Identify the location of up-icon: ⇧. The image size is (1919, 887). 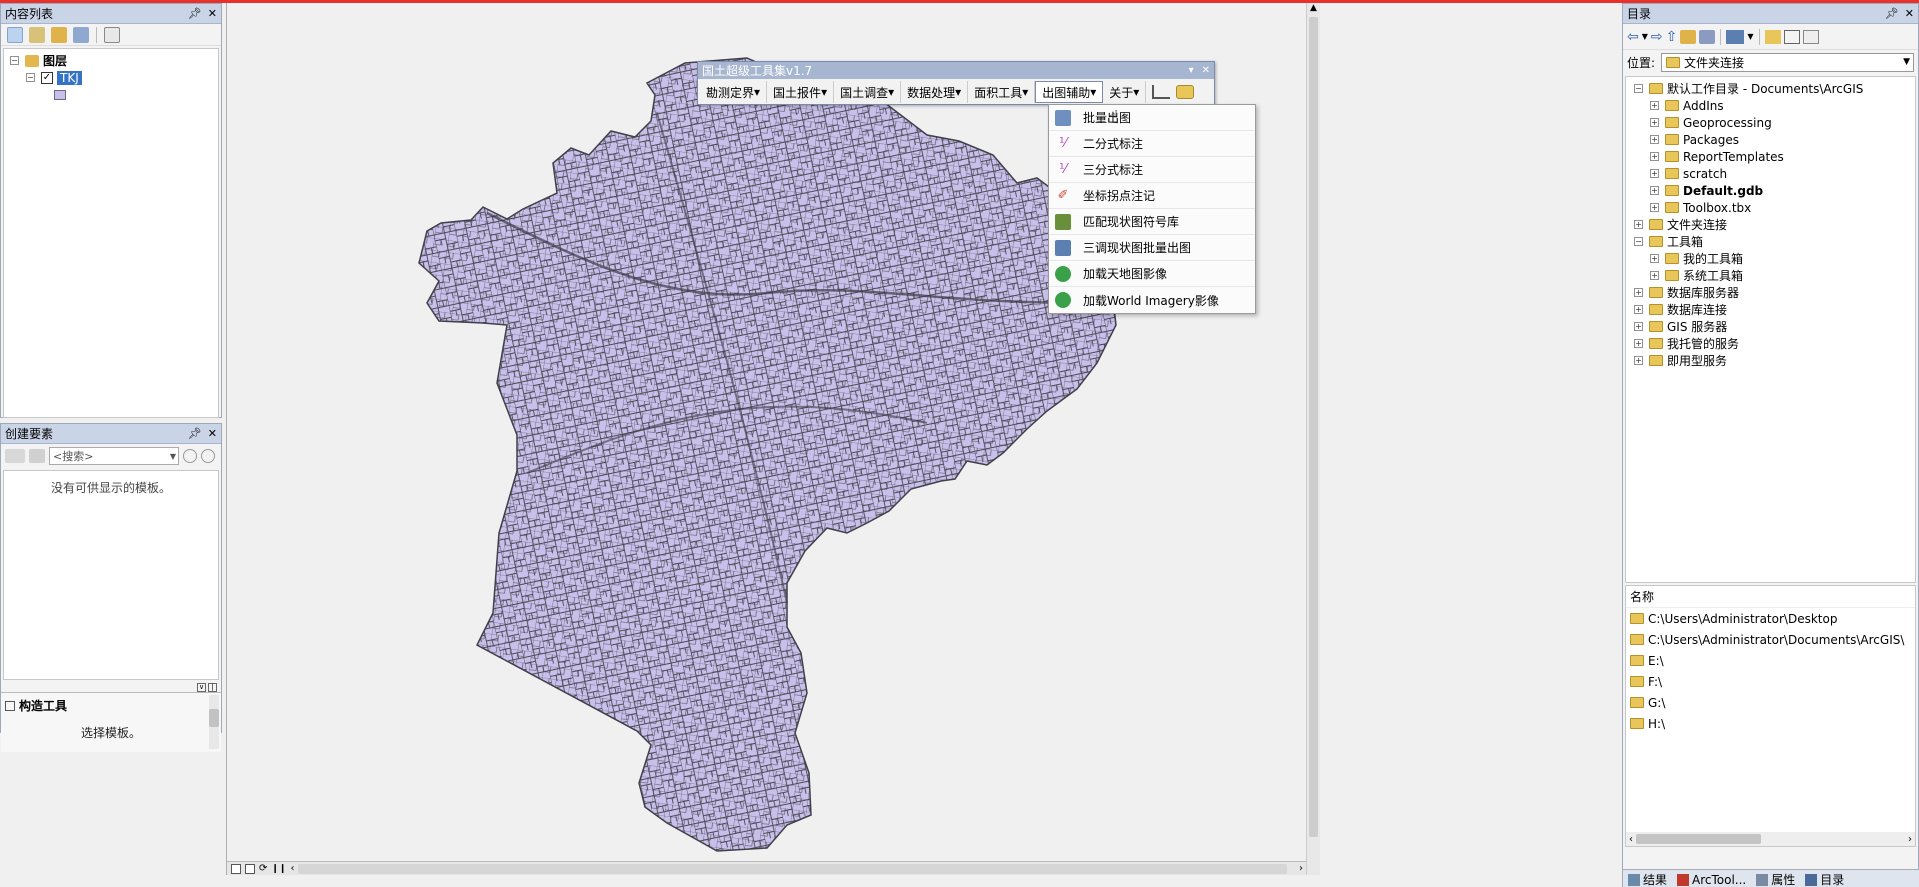
(1672, 37).